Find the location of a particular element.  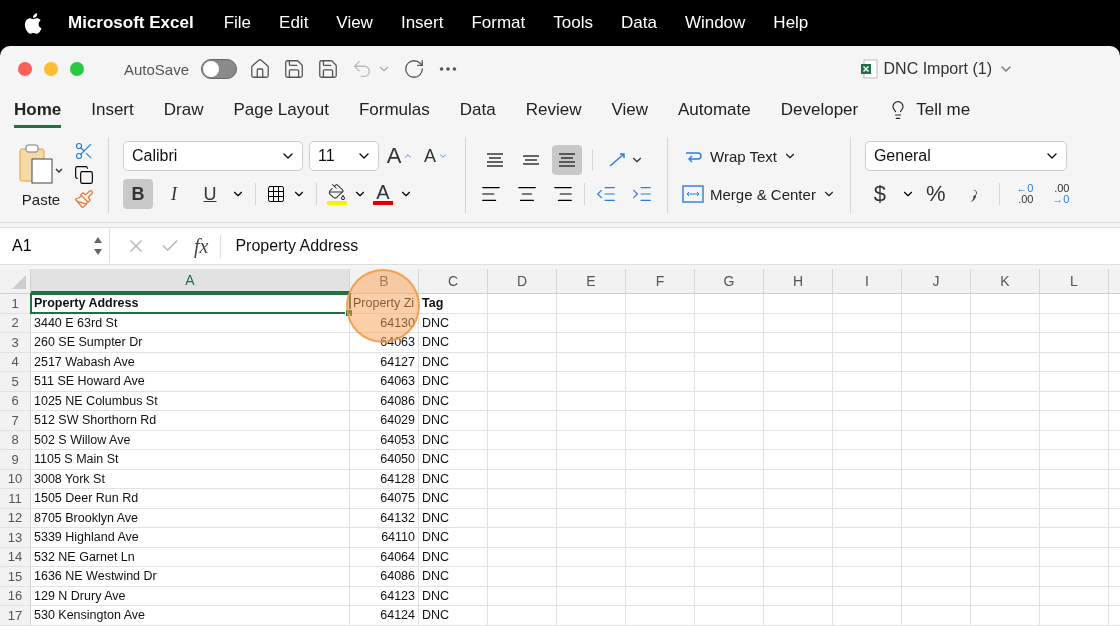

table-cell: 5339 Highland Ave is located at coordinates (190, 537).